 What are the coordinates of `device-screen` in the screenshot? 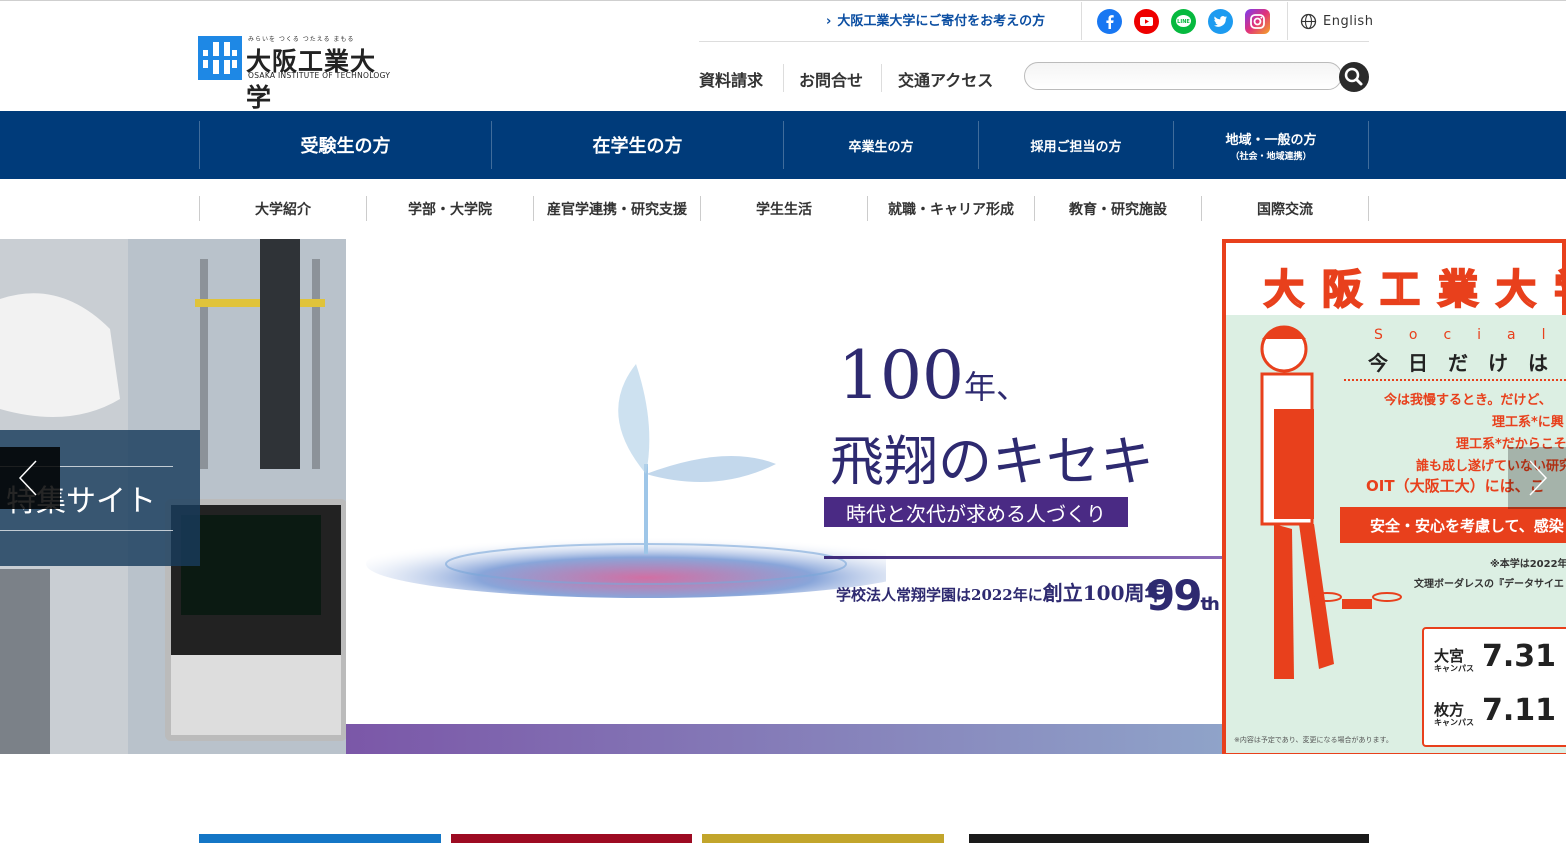 It's located at (251, 565).